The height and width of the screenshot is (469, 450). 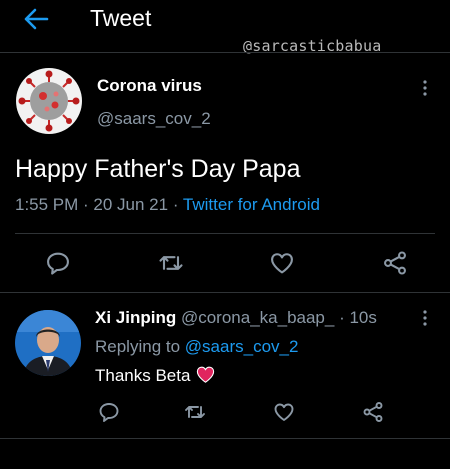 What do you see at coordinates (195, 412) in the screenshot?
I see `reply-retweet-icon` at bounding box center [195, 412].